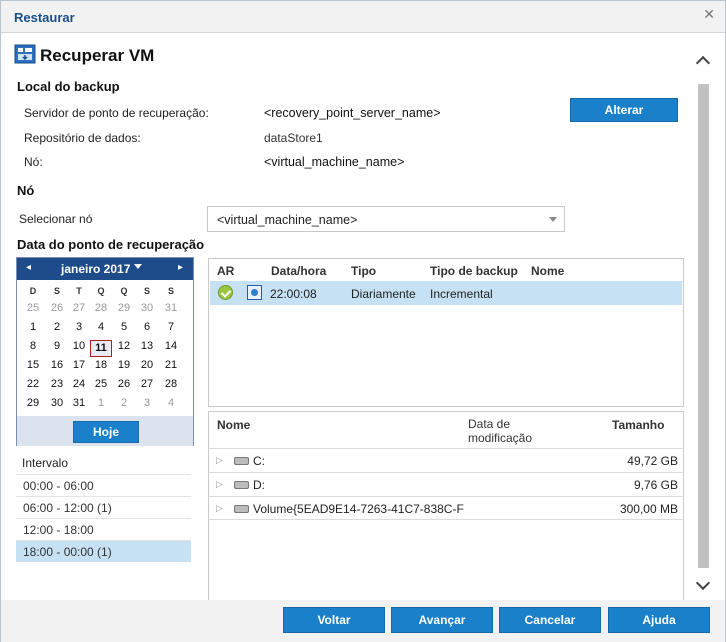 The width and height of the screenshot is (726, 642). Describe the element at coordinates (334, 620) in the screenshot. I see `back-button: Voltar` at that location.